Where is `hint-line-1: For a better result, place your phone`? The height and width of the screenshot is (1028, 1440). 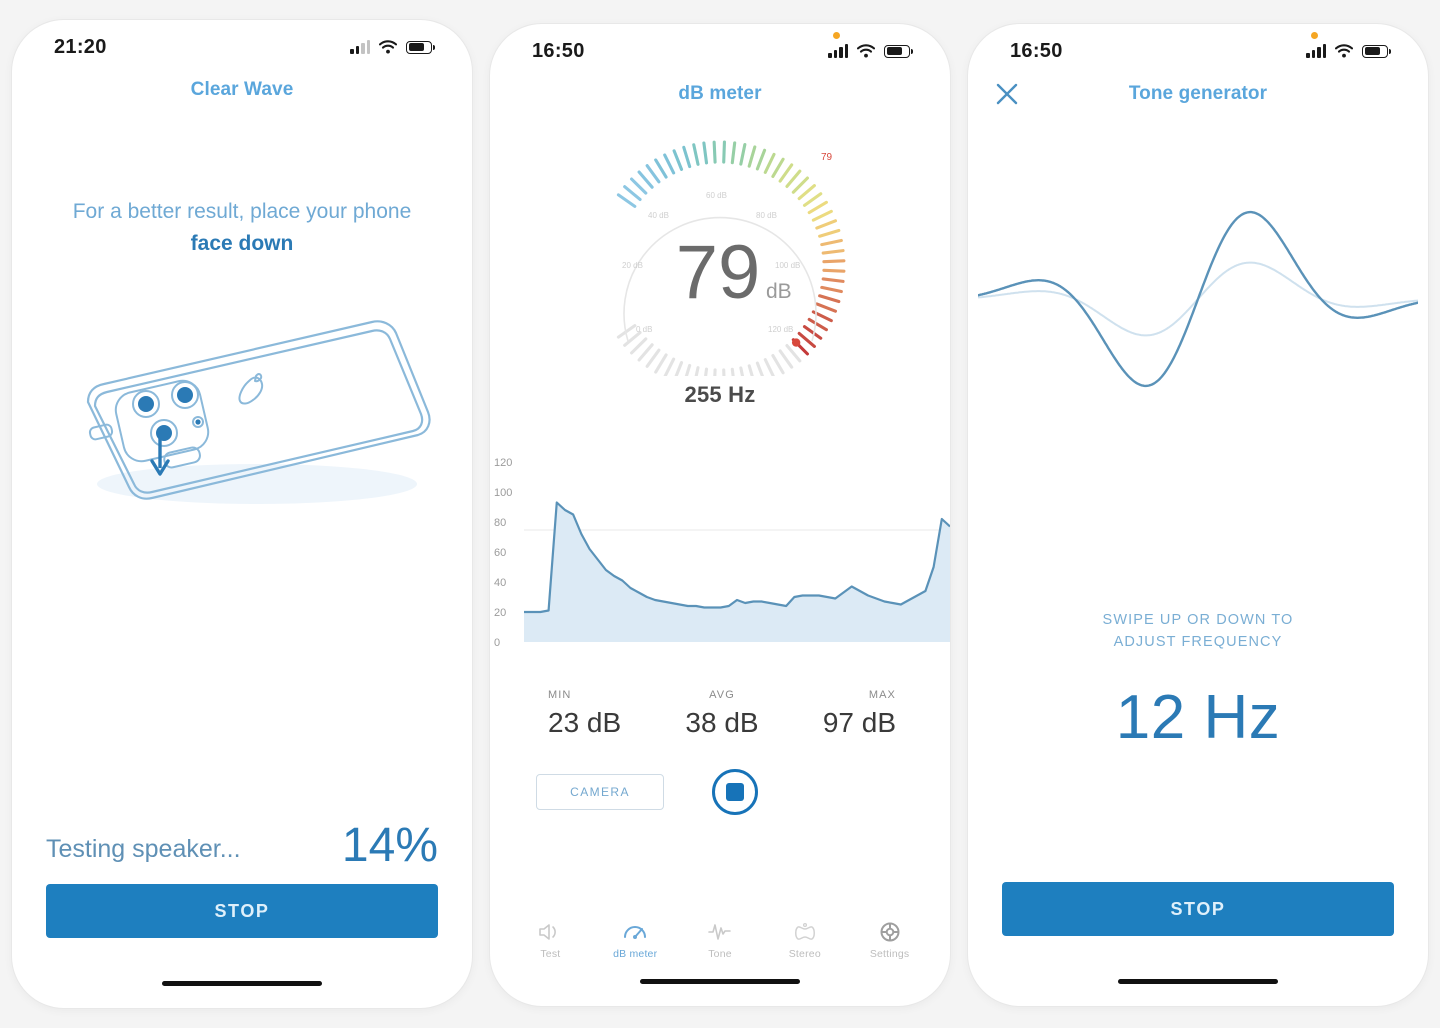 hint-line-1: For a better result, place your phone is located at coordinates (242, 211).